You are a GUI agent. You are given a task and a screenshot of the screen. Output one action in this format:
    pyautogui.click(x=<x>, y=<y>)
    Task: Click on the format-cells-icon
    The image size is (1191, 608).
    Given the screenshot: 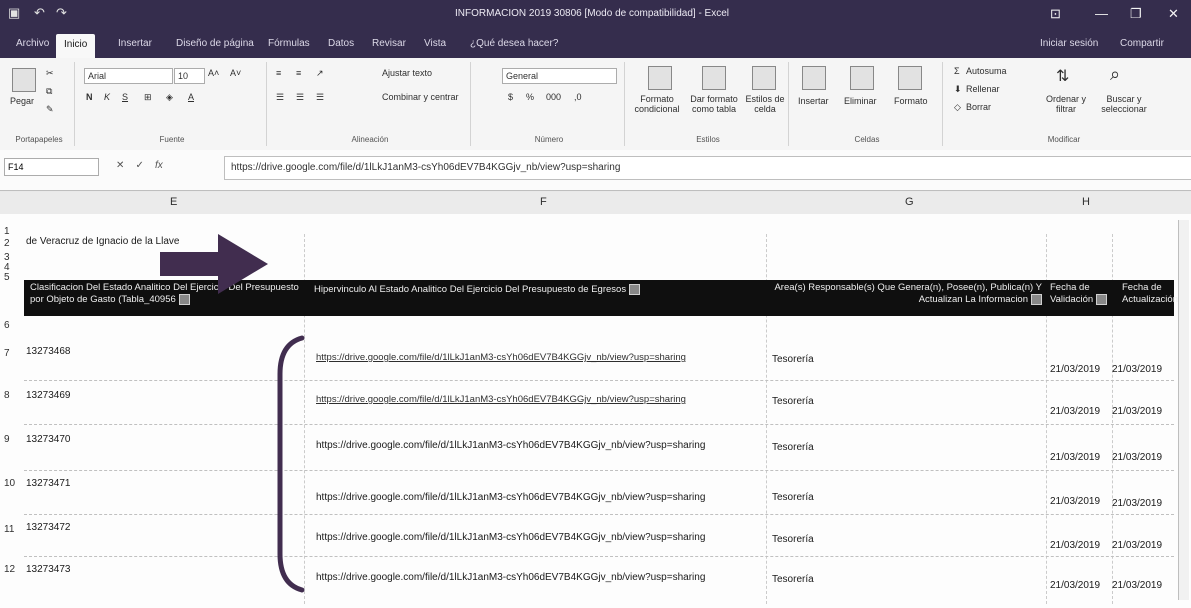 What is the action you would take?
    pyautogui.click(x=910, y=78)
    